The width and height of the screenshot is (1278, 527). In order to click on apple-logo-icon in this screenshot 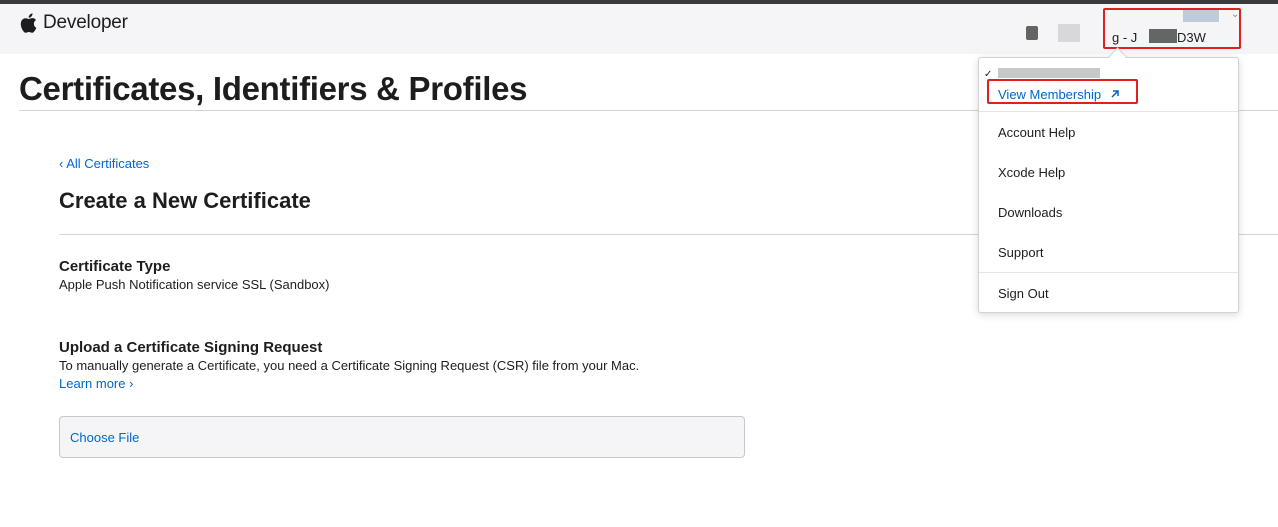, I will do `click(28, 23)`.